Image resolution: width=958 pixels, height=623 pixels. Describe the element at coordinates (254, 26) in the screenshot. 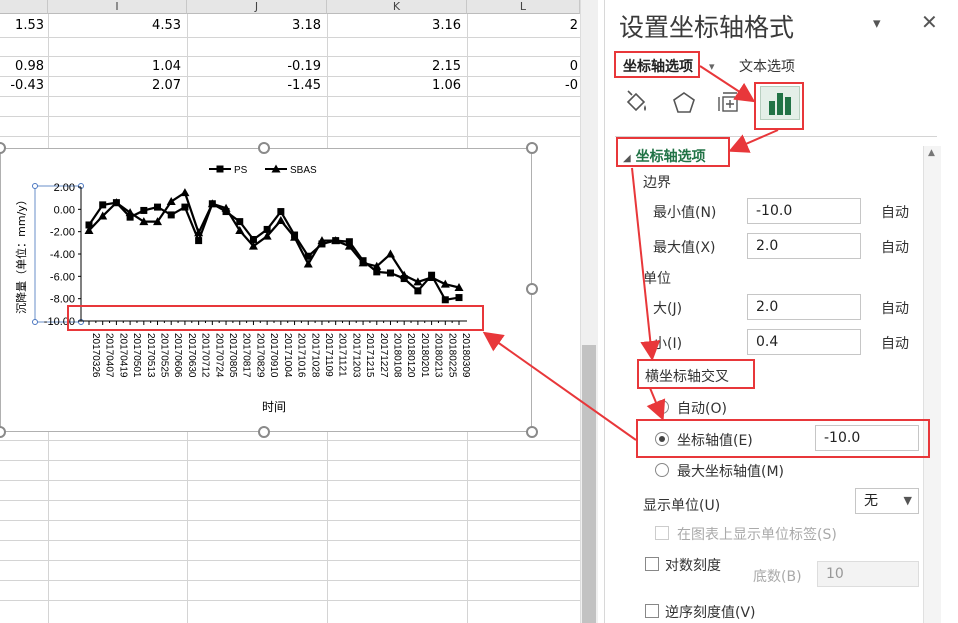

I see `cell: 3.18` at that location.